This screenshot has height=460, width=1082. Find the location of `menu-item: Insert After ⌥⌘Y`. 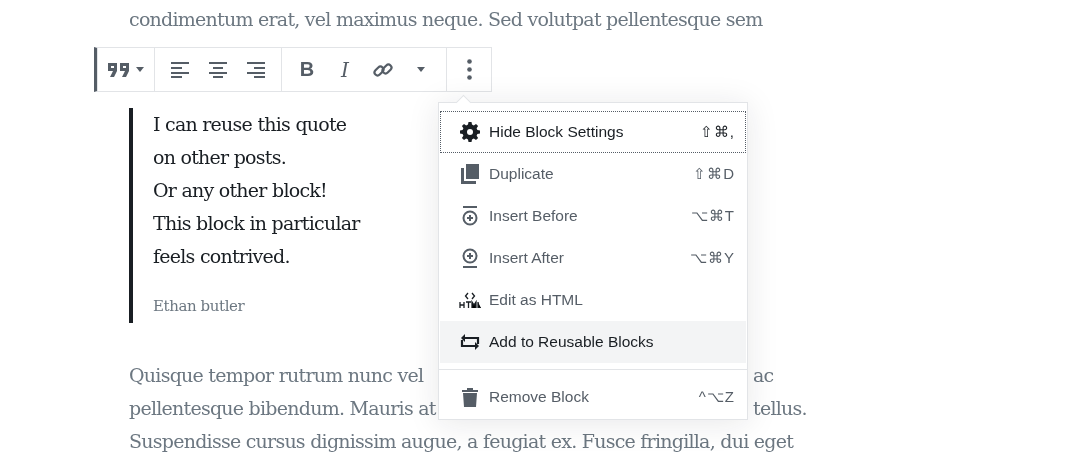

menu-item: Insert After ⌥⌘Y is located at coordinates (593, 258).